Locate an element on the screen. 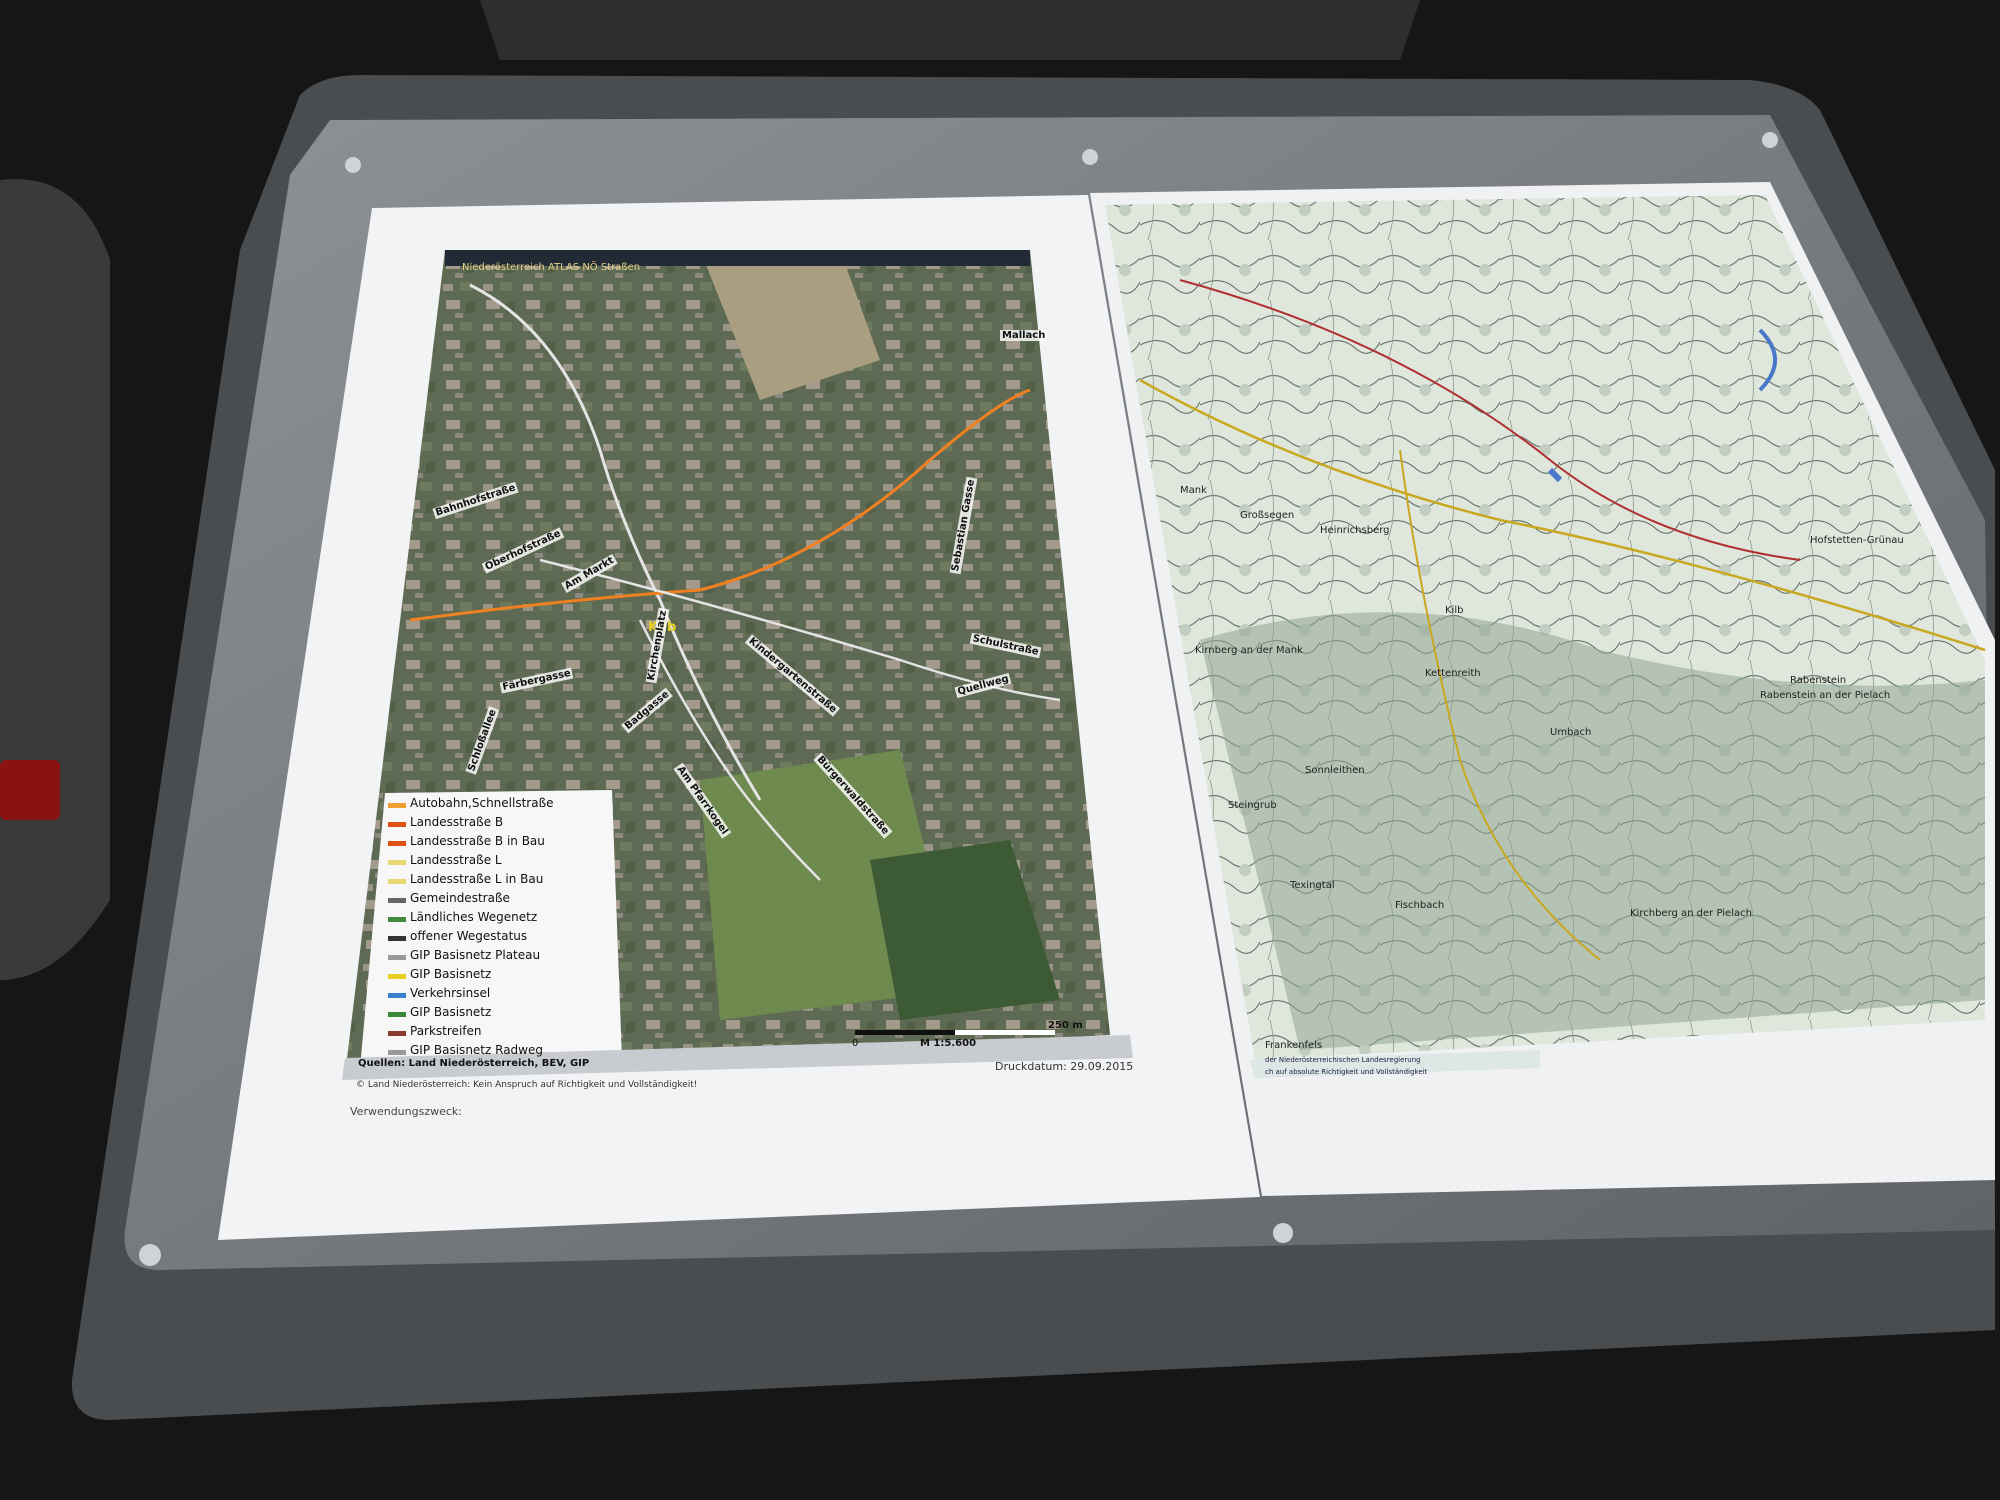 Image resolution: width=2000 pixels, height=1500 pixels. place-label: Sonnleithen is located at coordinates (1335, 770).